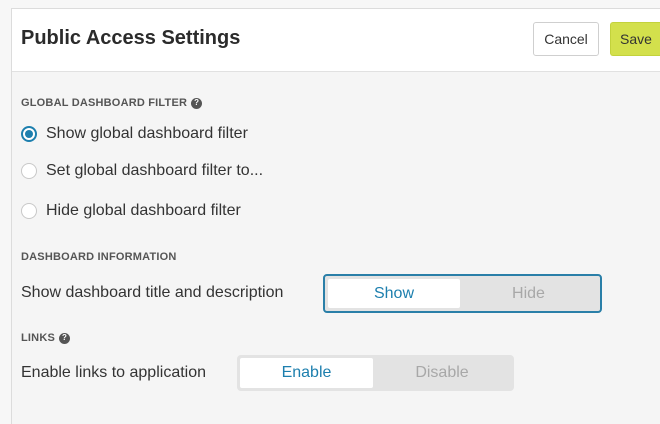  I want to click on radio-hide-global-filter: Hide global dashboard filter, so click(131, 211).